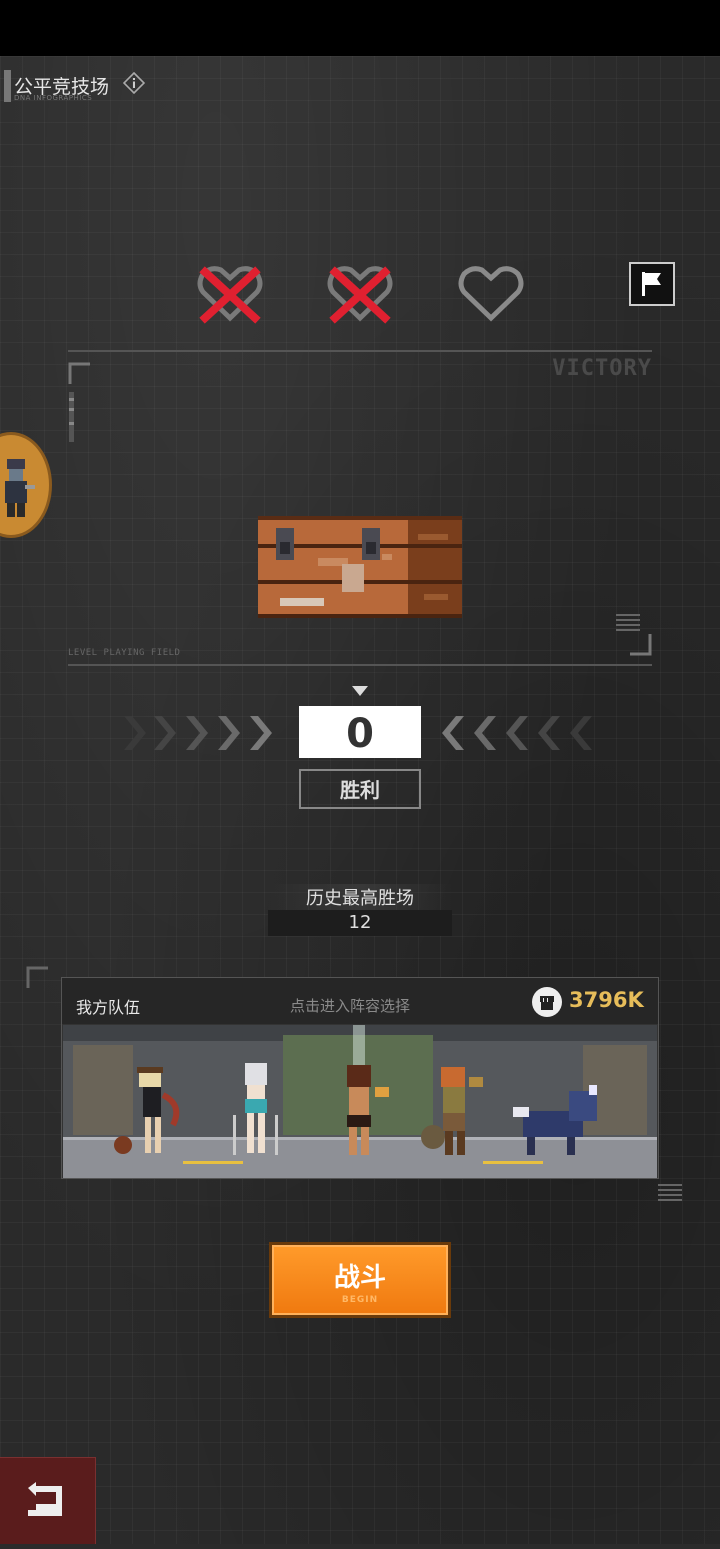 The image size is (720, 1549). I want to click on field-caption: LEVEL PLAYING FIELD, so click(124, 653).